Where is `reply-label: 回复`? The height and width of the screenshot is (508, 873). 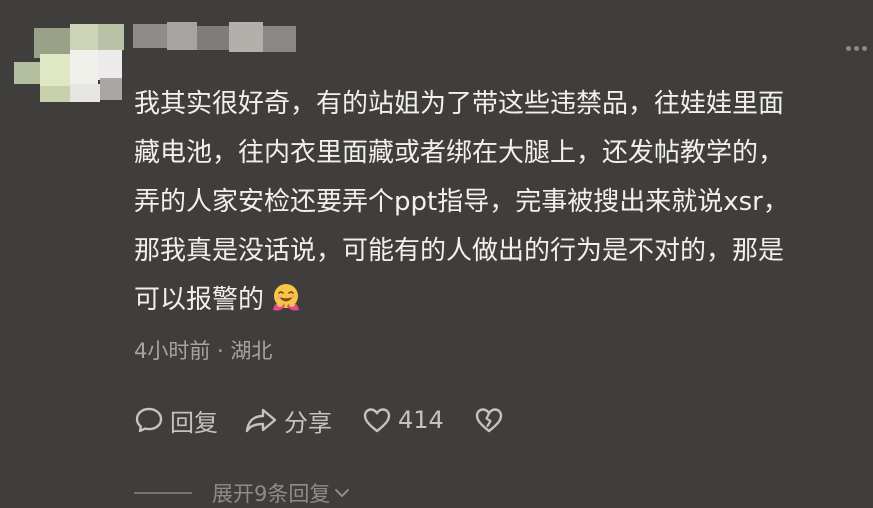
reply-label: 回复 is located at coordinates (194, 422).